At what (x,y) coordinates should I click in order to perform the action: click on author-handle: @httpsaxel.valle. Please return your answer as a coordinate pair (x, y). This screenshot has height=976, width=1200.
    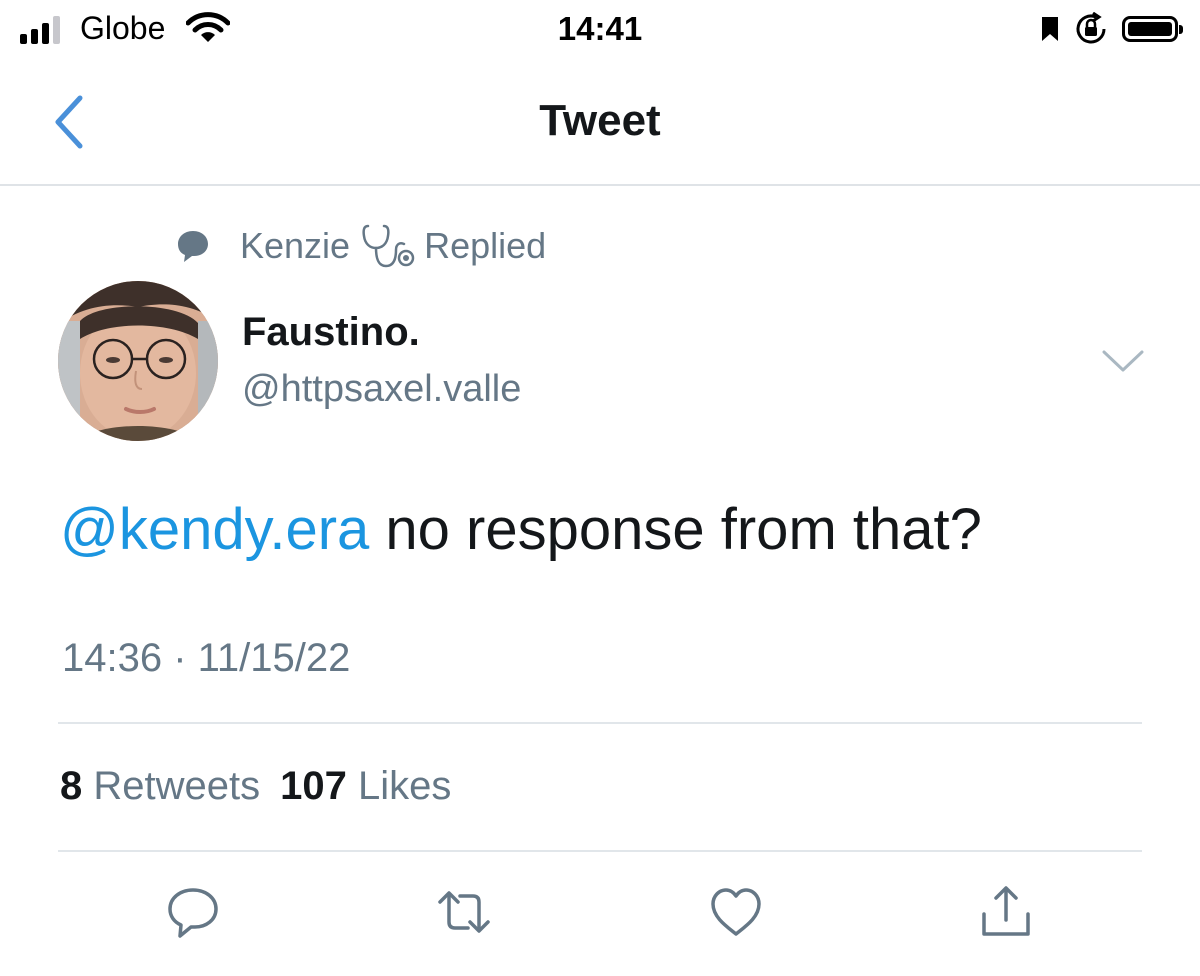
    Looking at the image, I should click on (381, 389).